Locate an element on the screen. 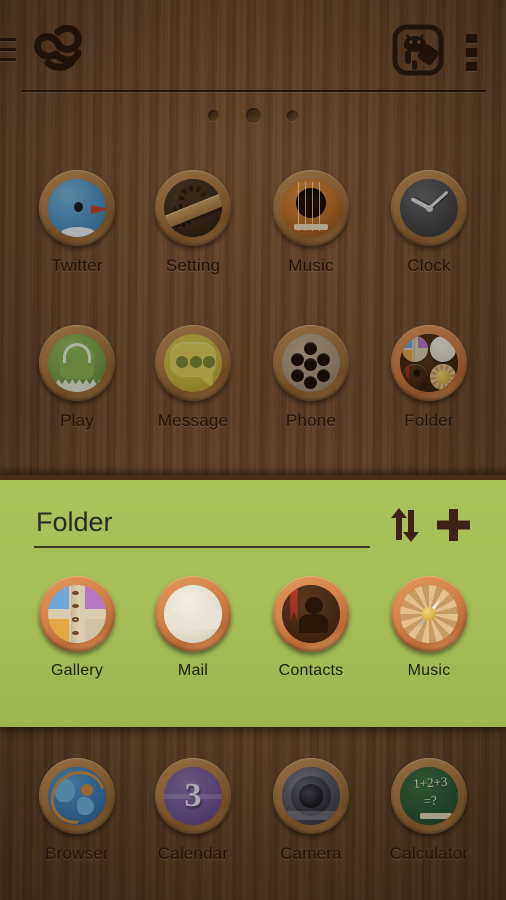 This screenshot has height=900, width=506. overflow-menu-icon is located at coordinates (473, 52).